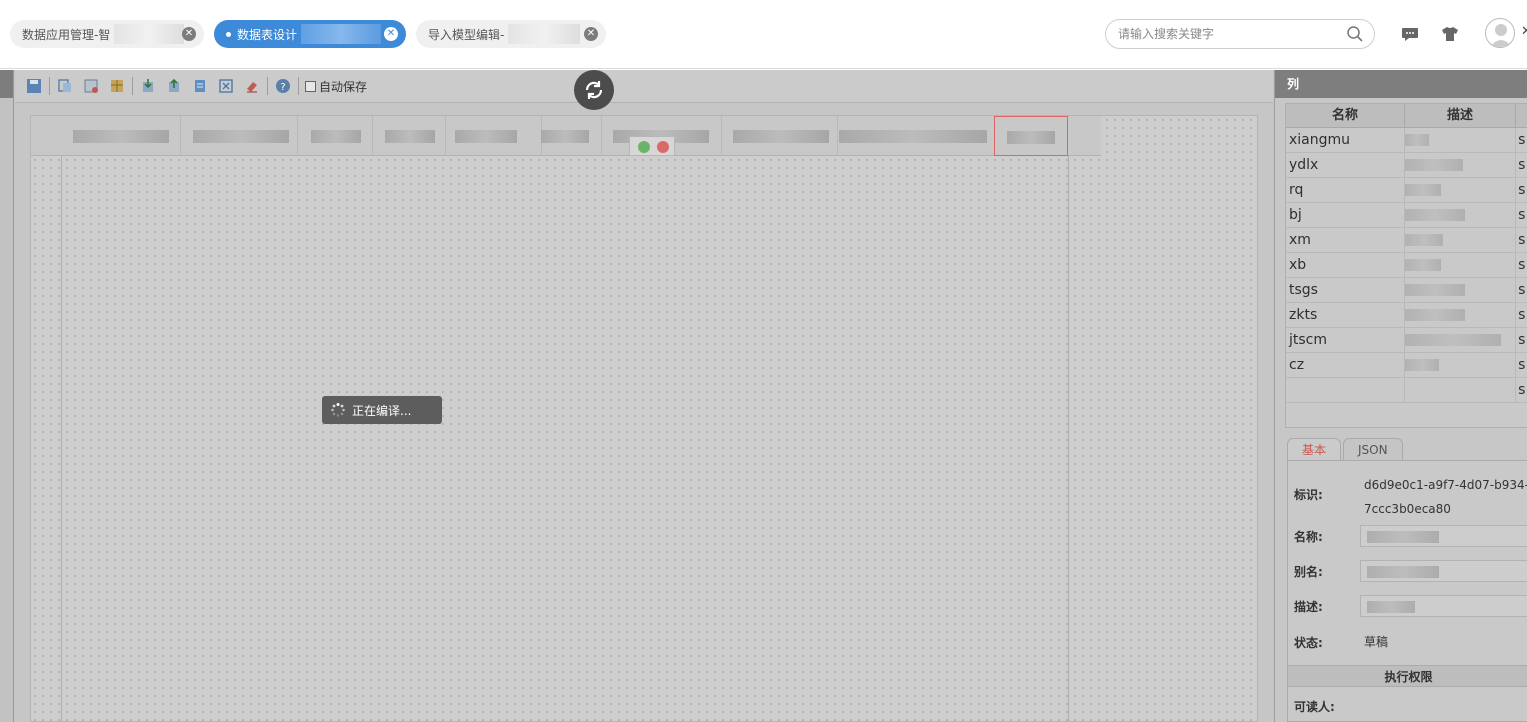  What do you see at coordinates (663, 147) in the screenshot?
I see `remove-icon` at bounding box center [663, 147].